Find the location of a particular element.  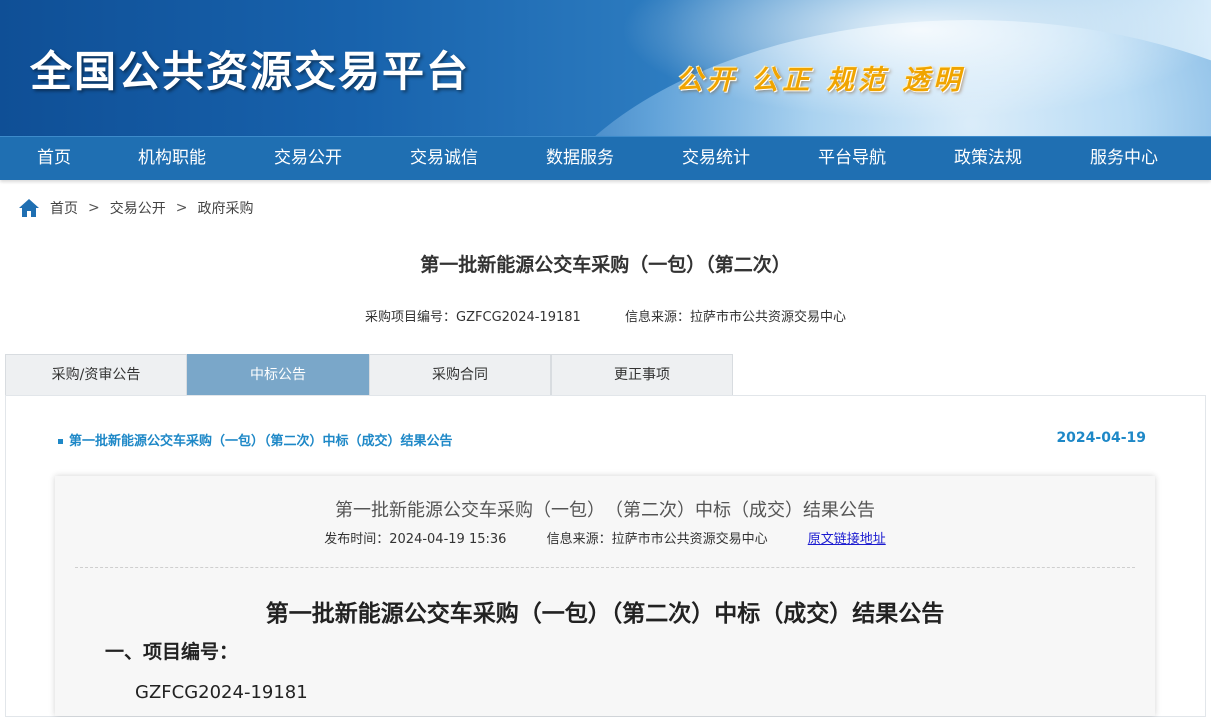

breadcrumb: 首页 > 交易公开 > 政府采购 is located at coordinates (135, 208).